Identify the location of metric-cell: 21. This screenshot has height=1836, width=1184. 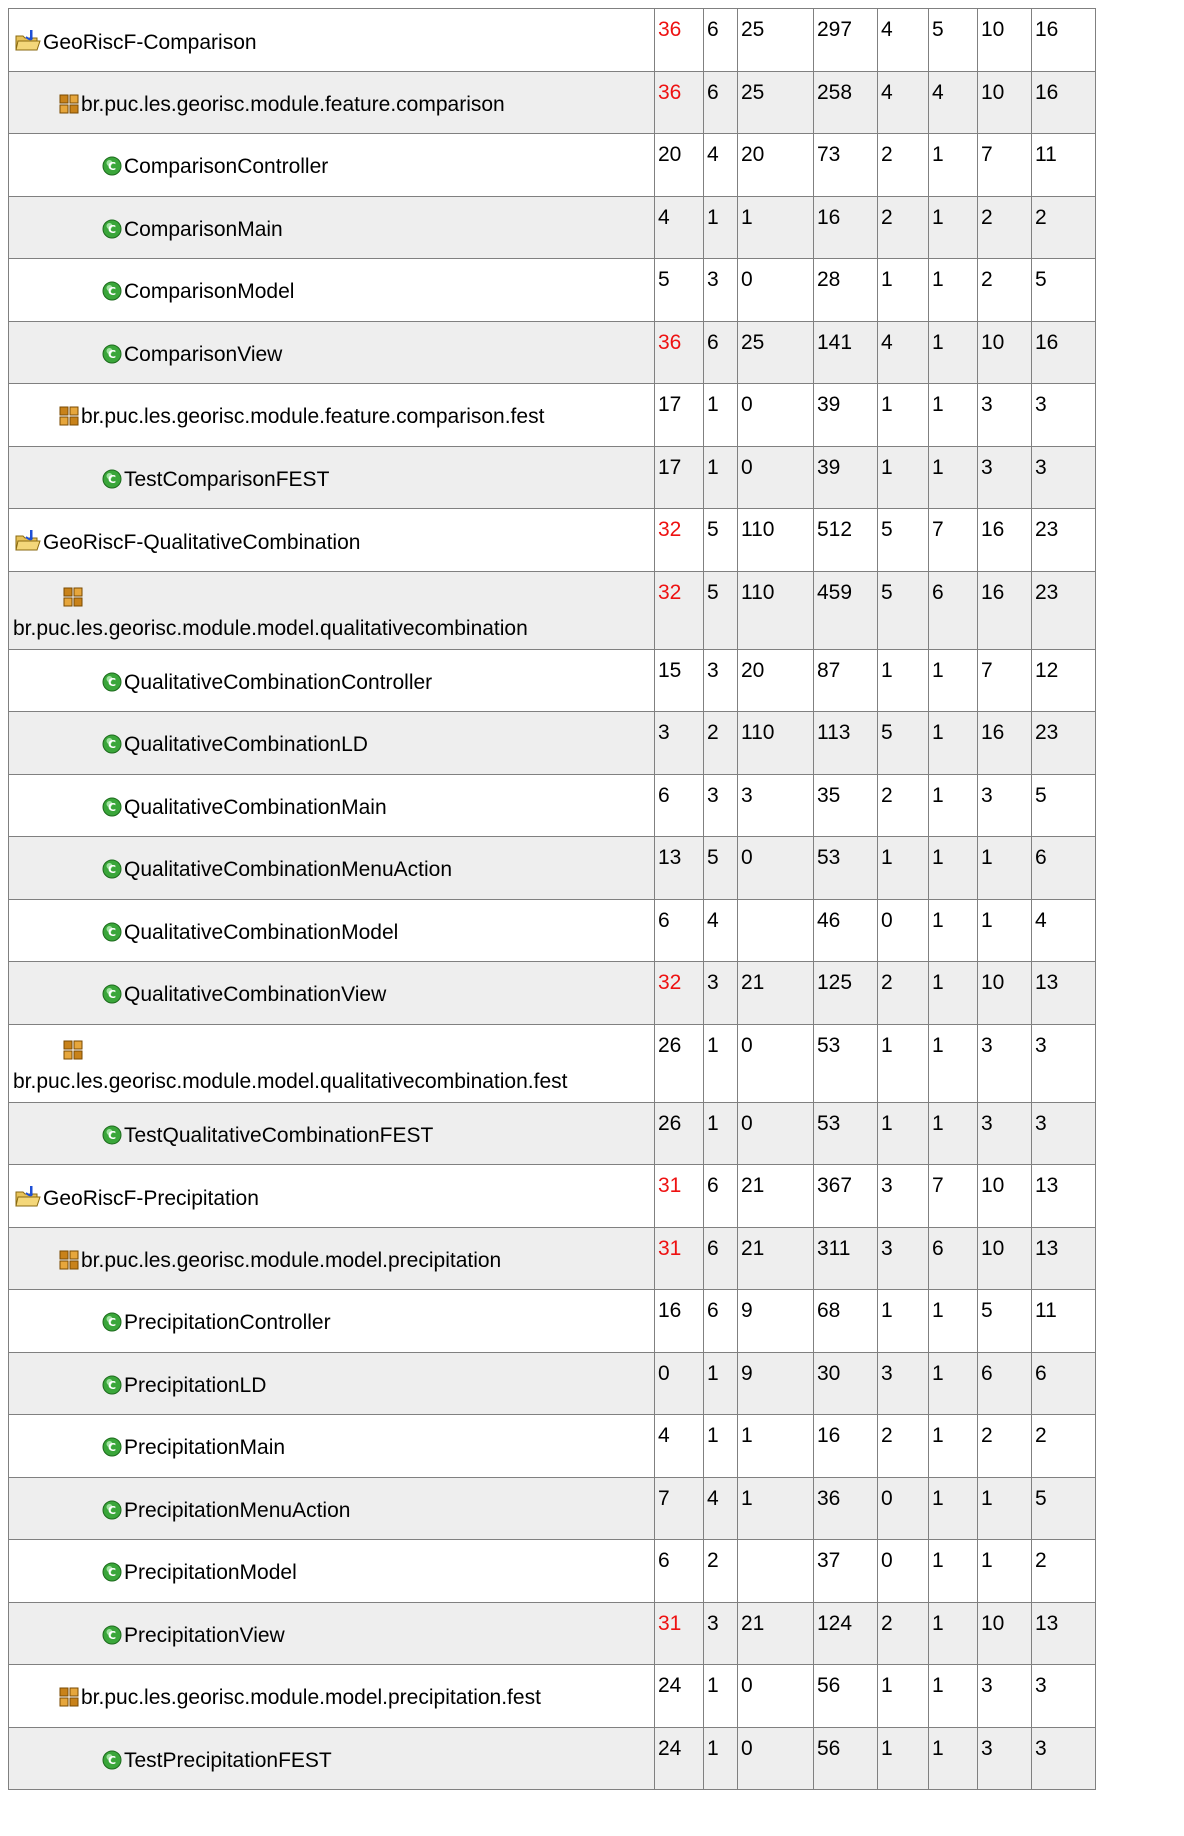
(776, 1196).